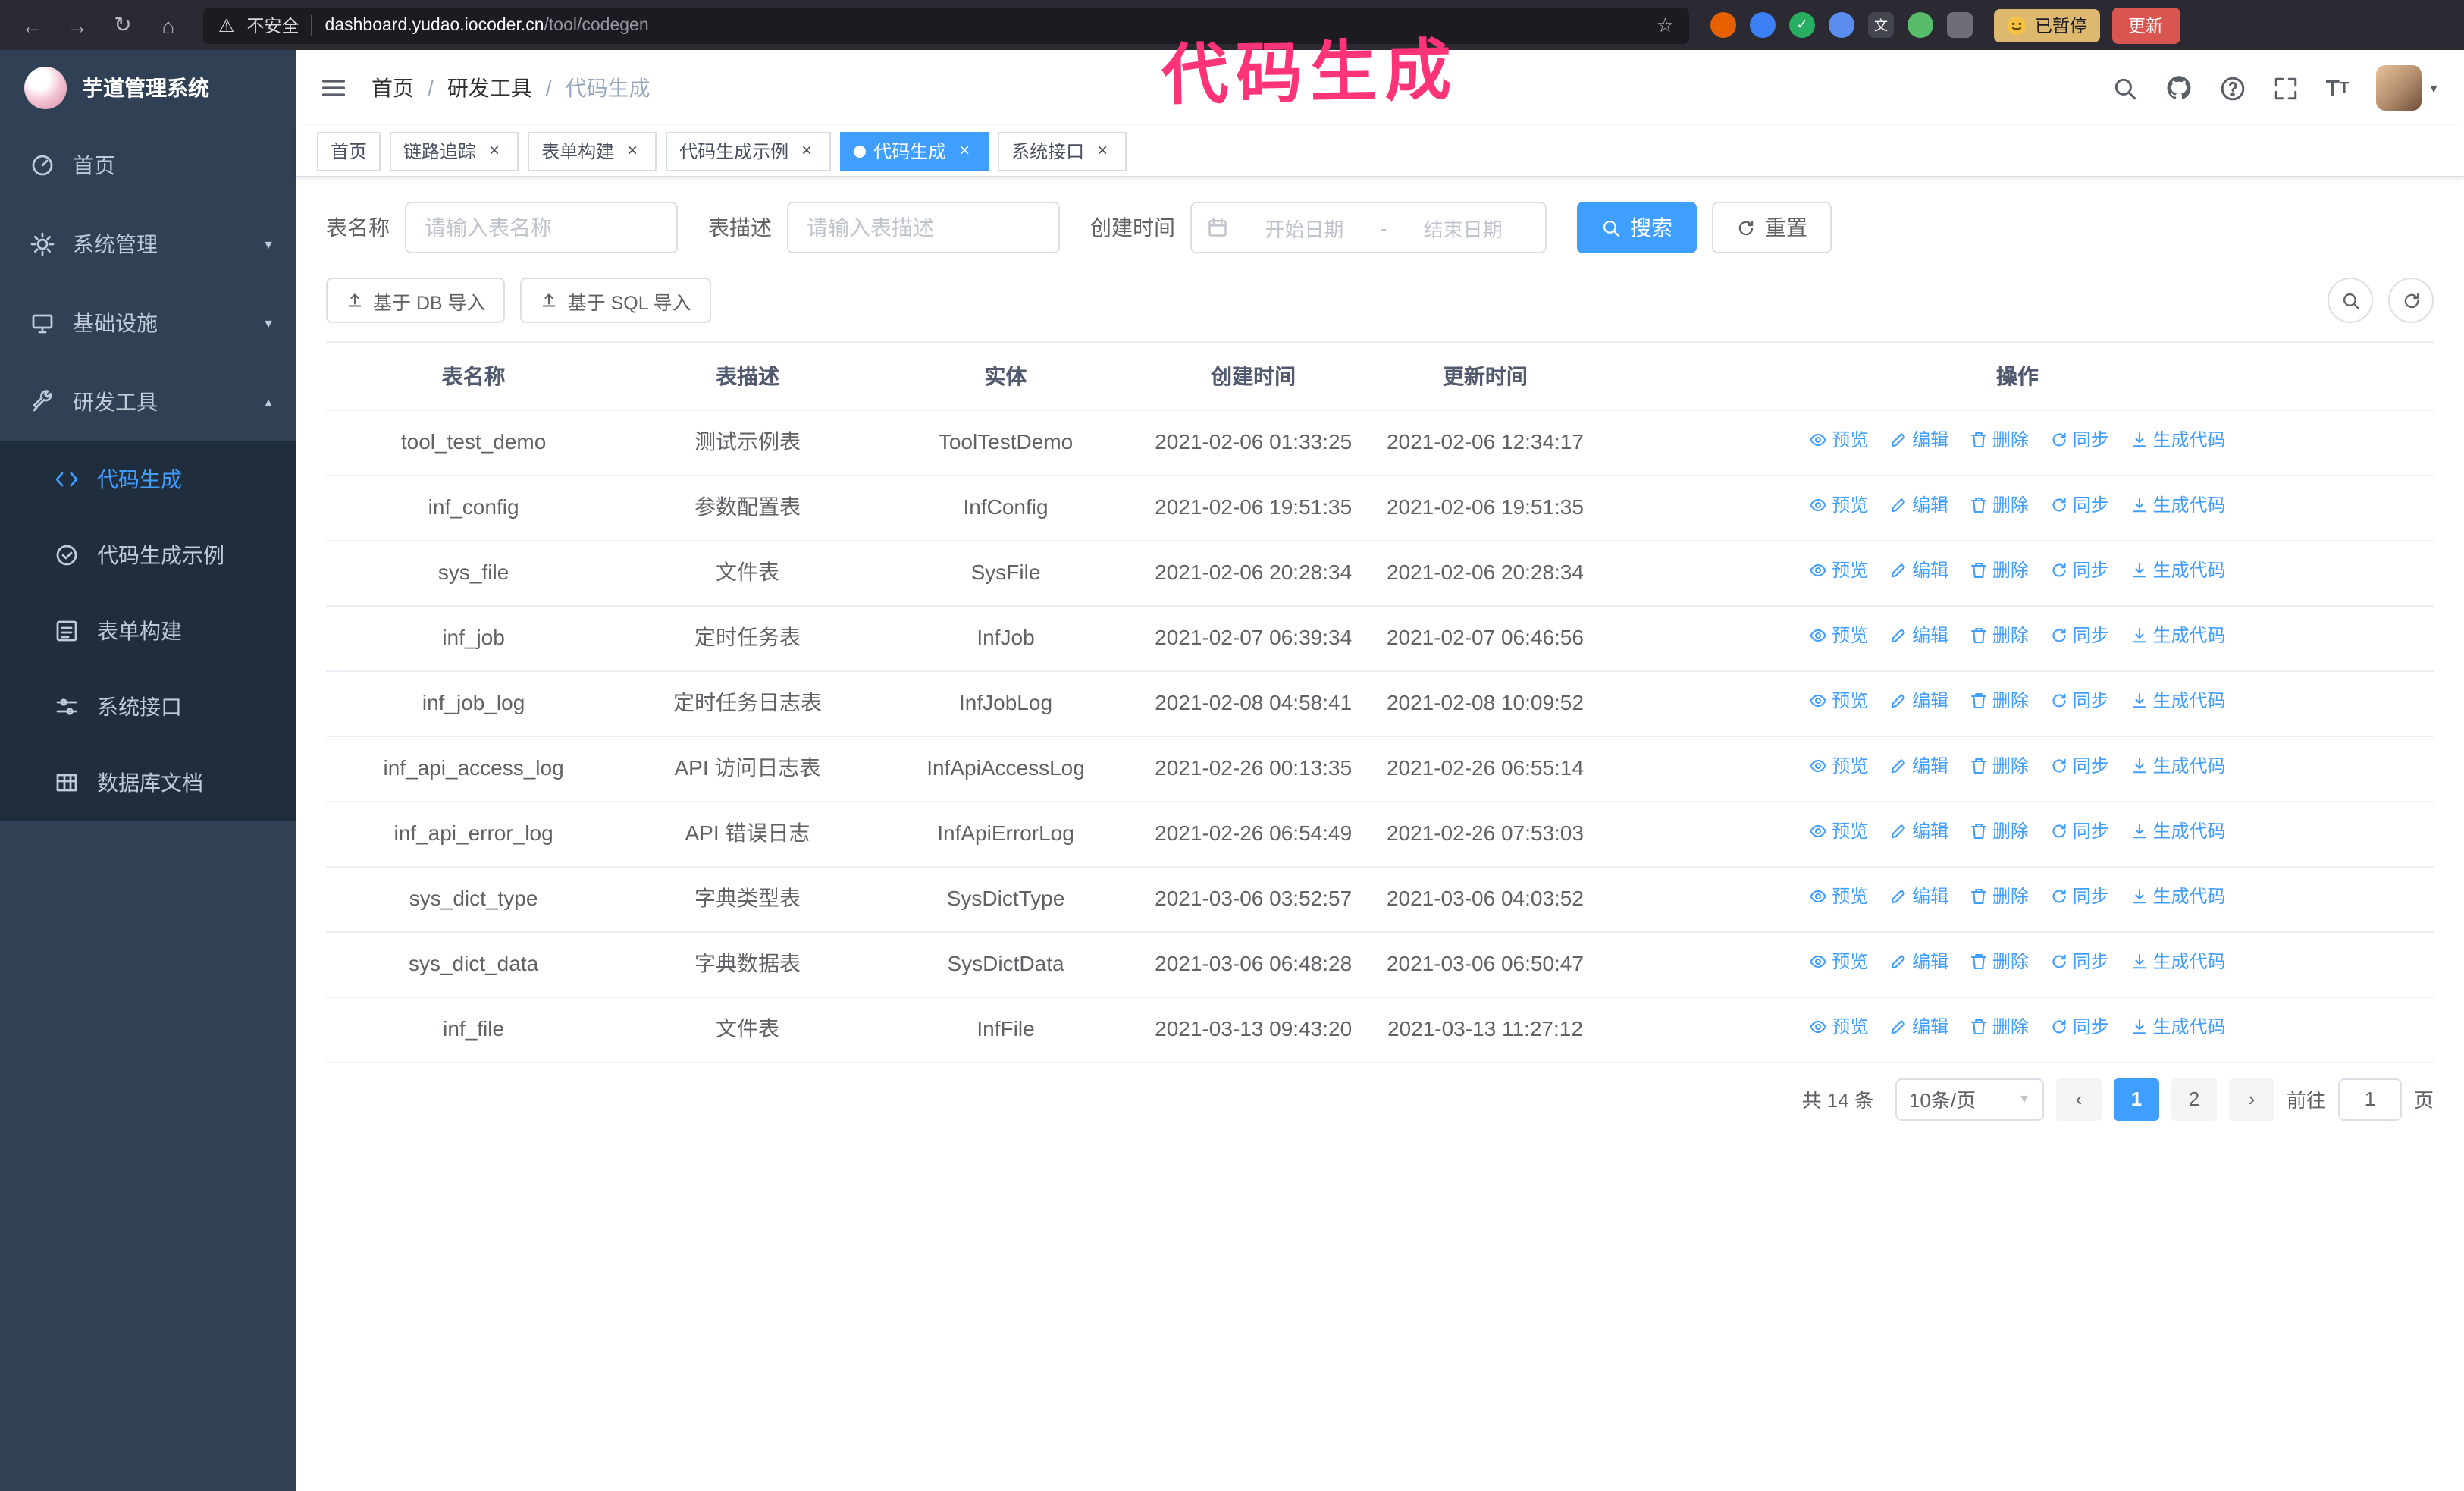  Describe the element at coordinates (1802, 25) in the screenshot. I see `extension-check-icon: ✓` at that location.